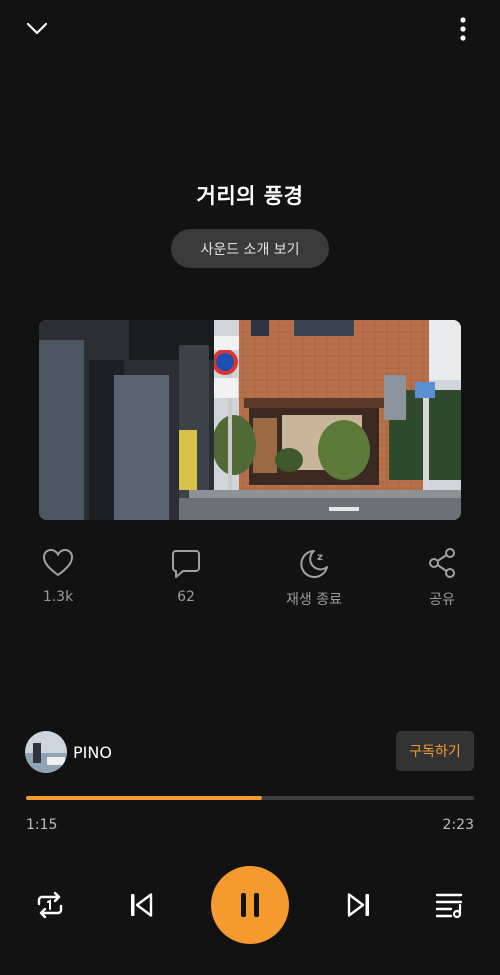 The image size is (500, 975). I want to click on sleep-timer-label: 재생 종료, so click(314, 600).